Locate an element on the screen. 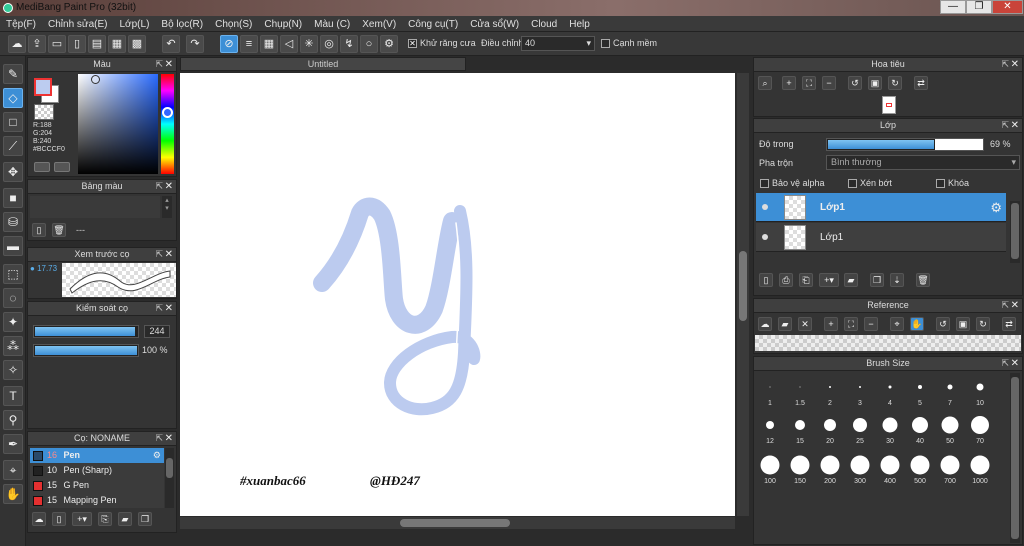 This screenshot has width=1024, height=546. brush-size-option: 25 is located at coordinates (860, 429).